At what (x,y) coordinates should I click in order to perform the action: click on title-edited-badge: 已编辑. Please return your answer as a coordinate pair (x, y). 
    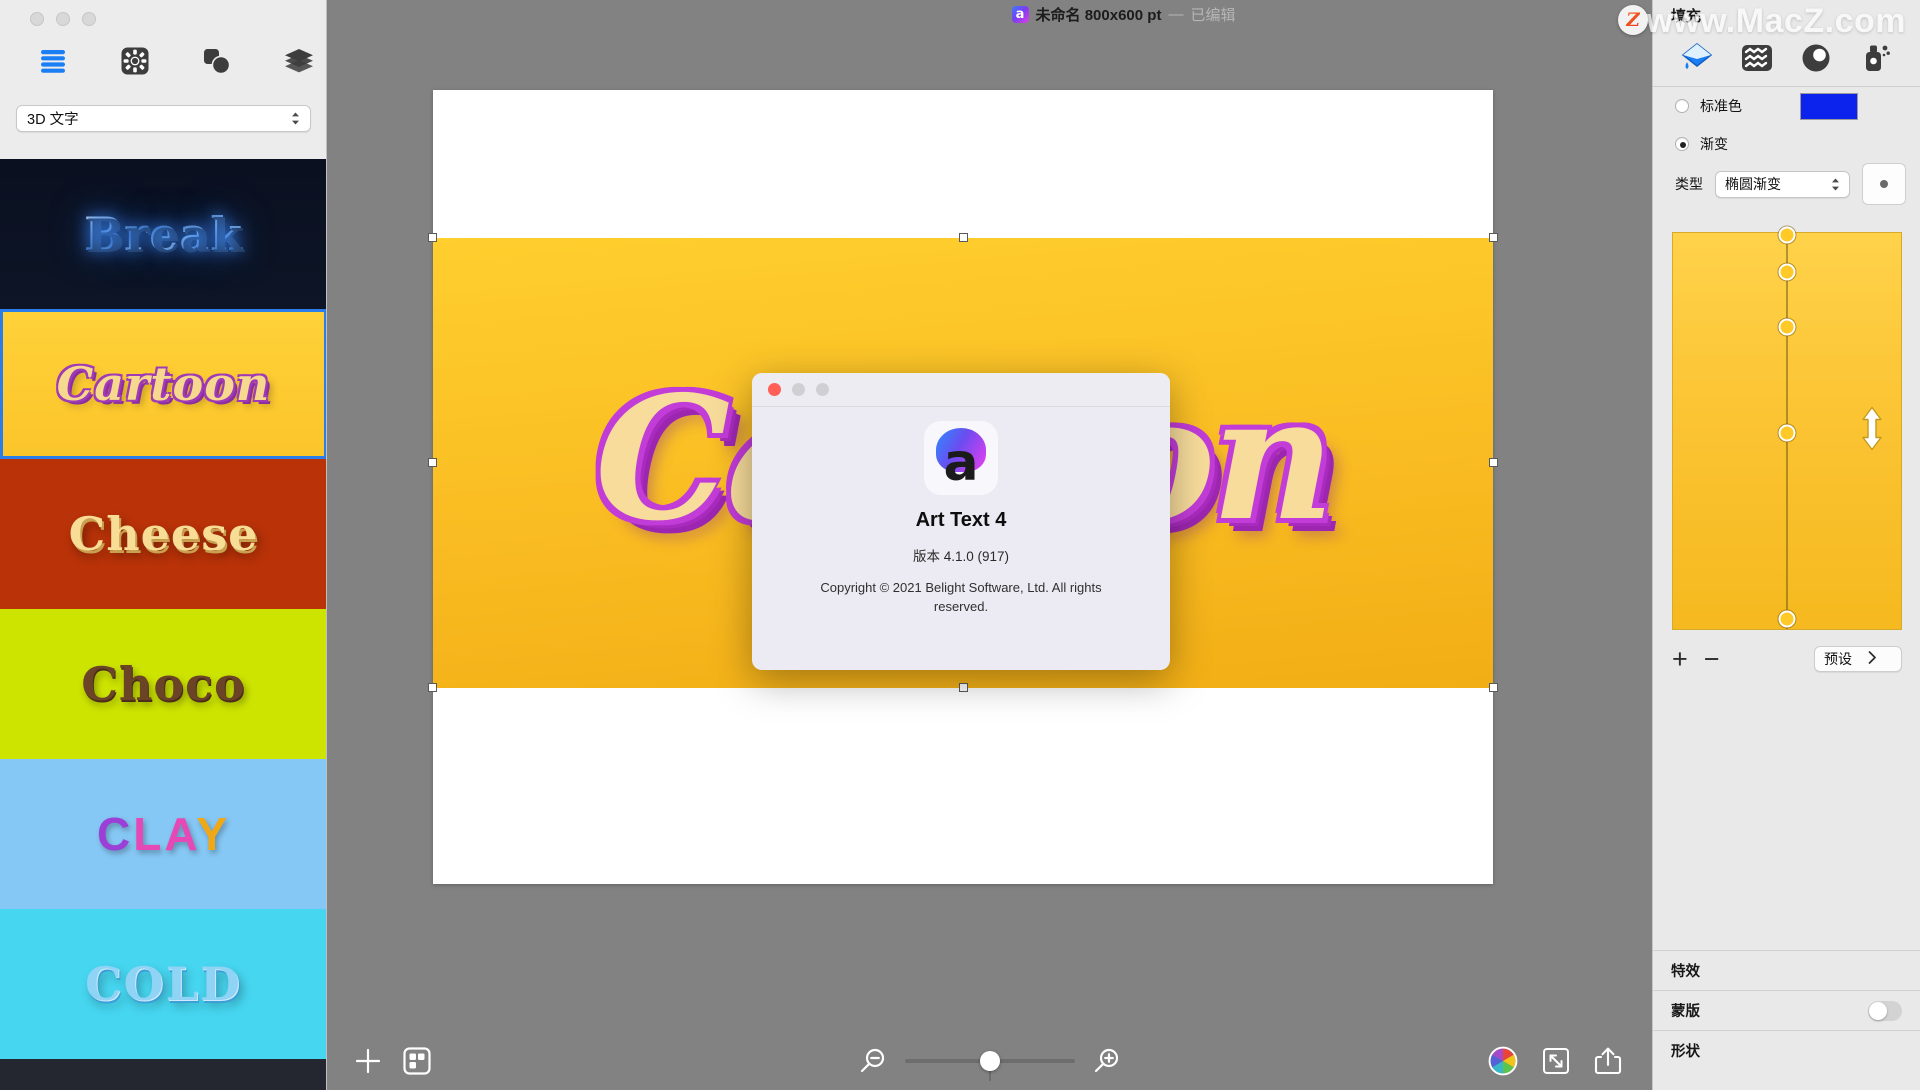
    Looking at the image, I should click on (1213, 15).